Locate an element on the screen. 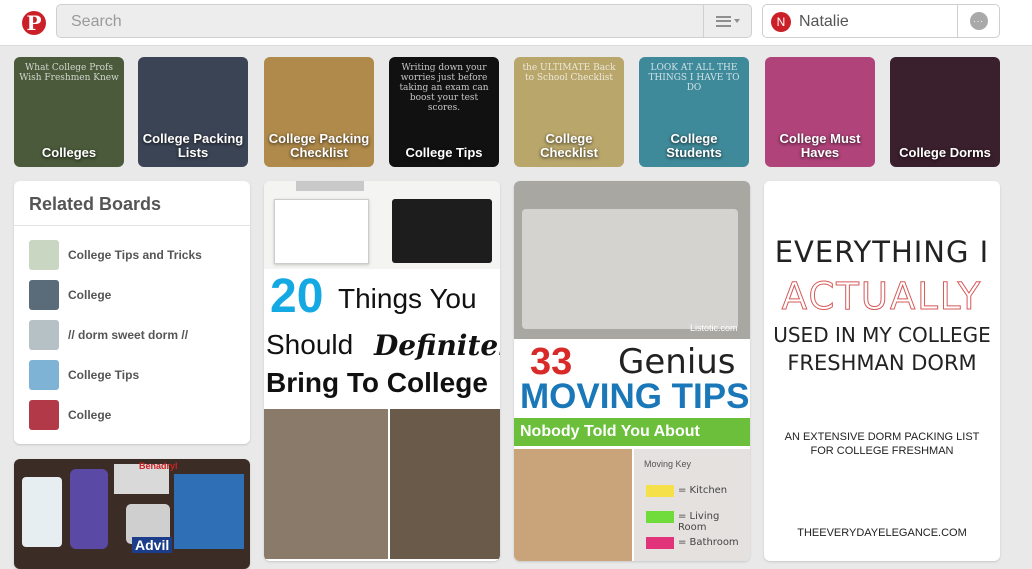 This screenshot has width=1032, height=569. guided-search-tile: College Packing Checklist is located at coordinates (319, 112).